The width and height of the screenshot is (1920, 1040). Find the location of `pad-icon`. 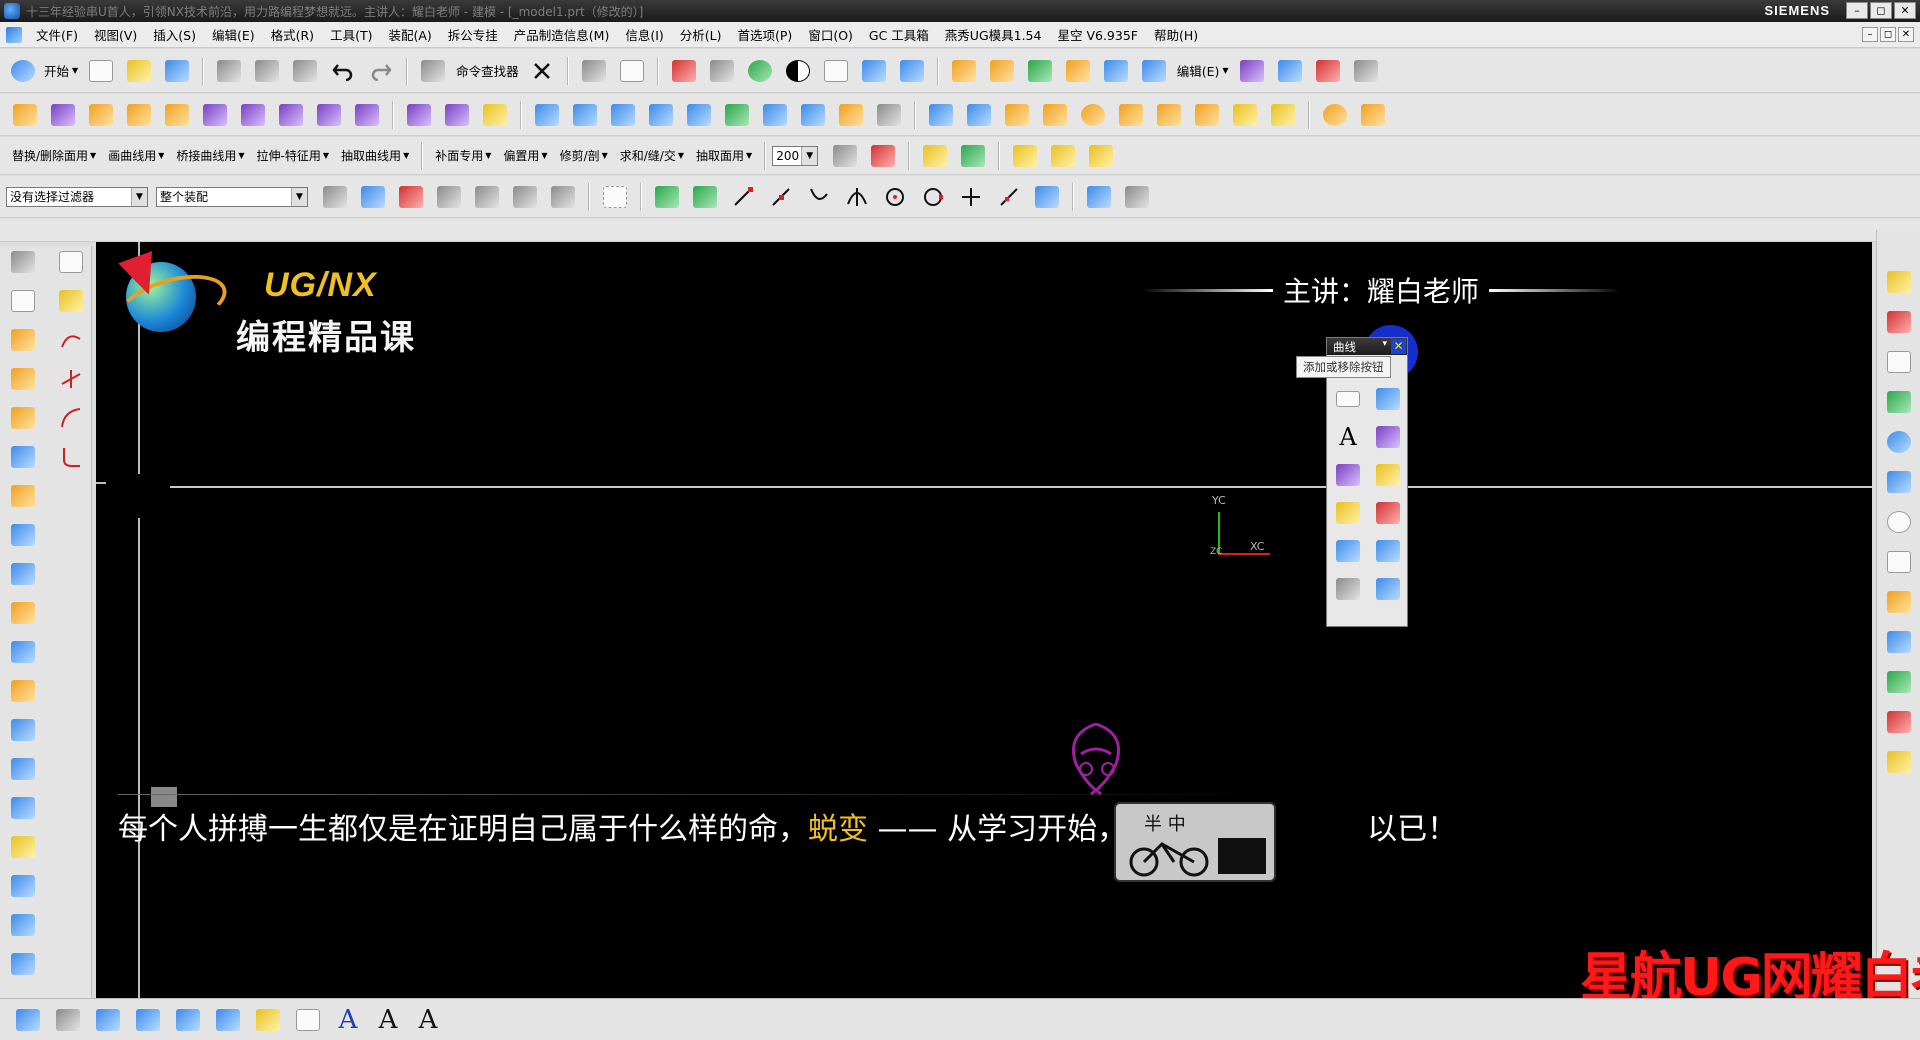

pad-icon is located at coordinates (23, 496).